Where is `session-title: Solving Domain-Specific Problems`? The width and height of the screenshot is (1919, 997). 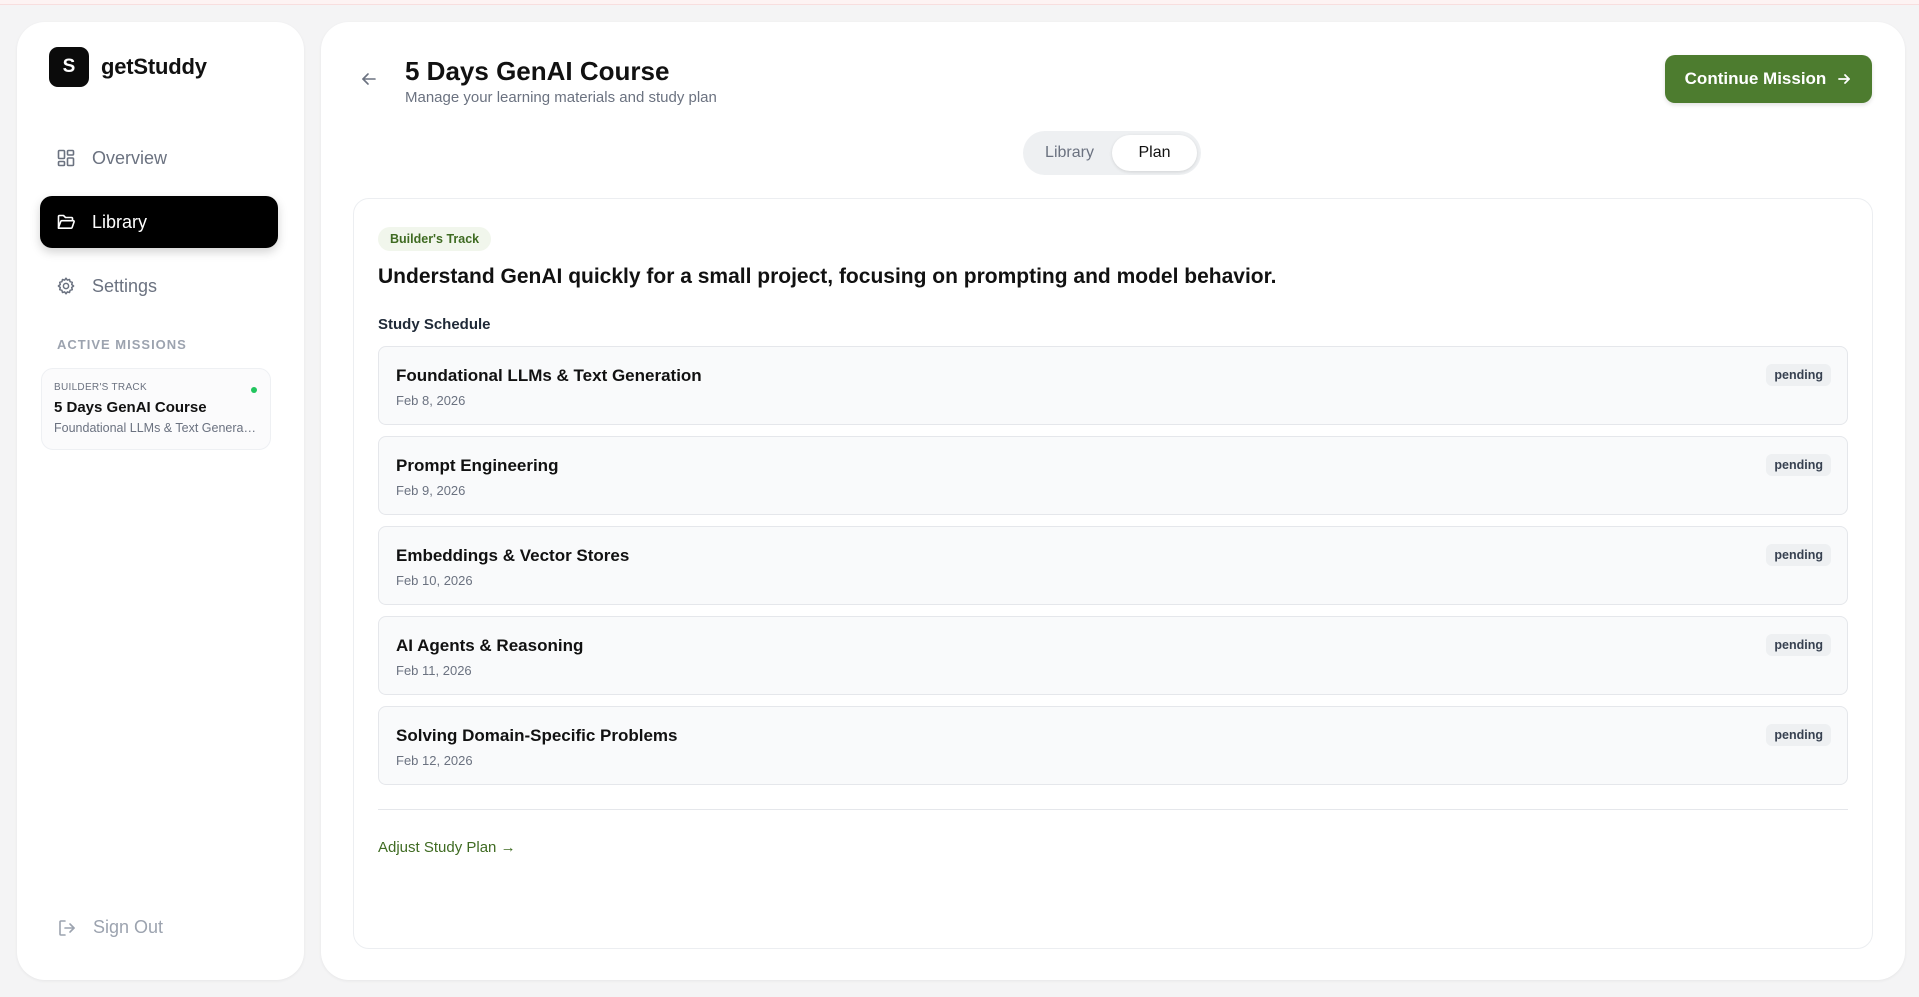
session-title: Solving Domain-Specific Problems is located at coordinates (537, 735).